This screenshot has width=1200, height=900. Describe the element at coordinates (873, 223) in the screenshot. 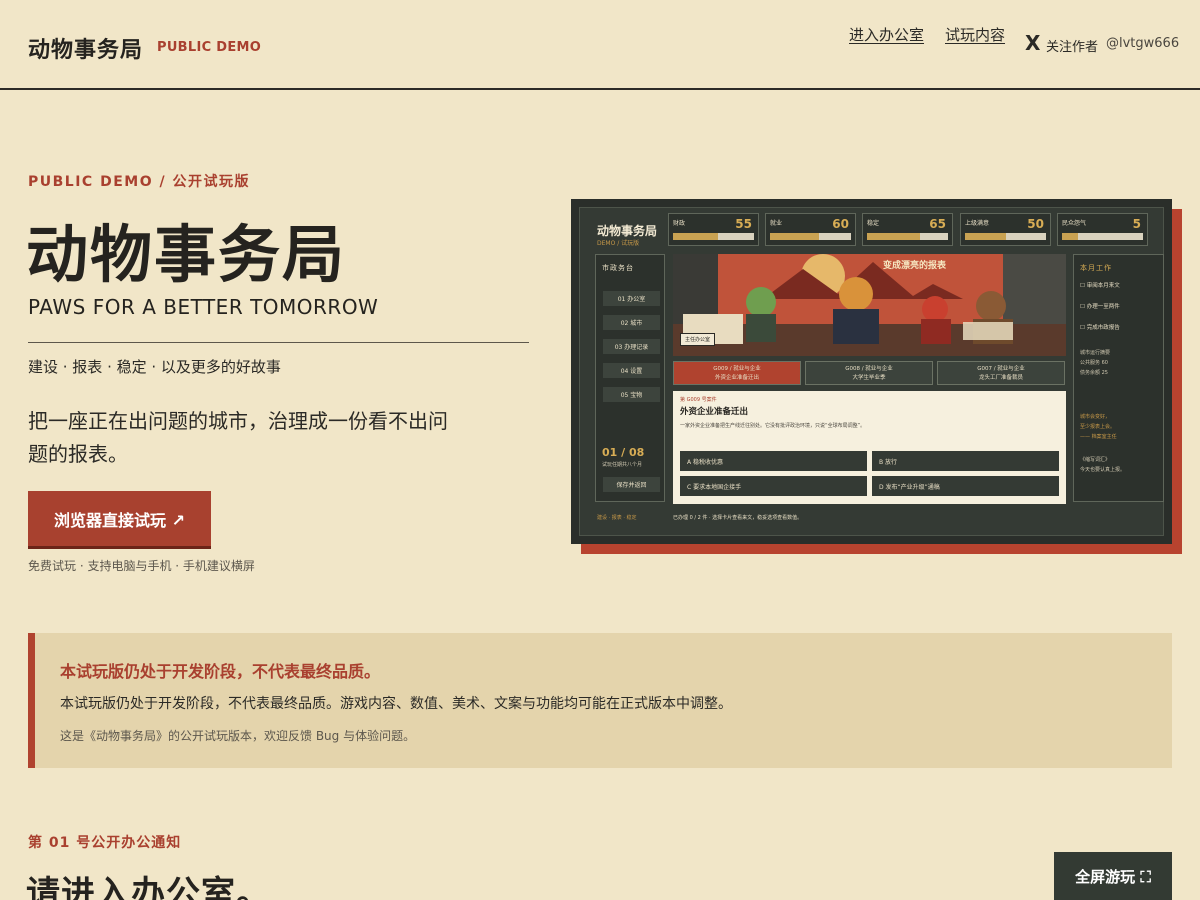

I see `stat-name: 稳定` at that location.